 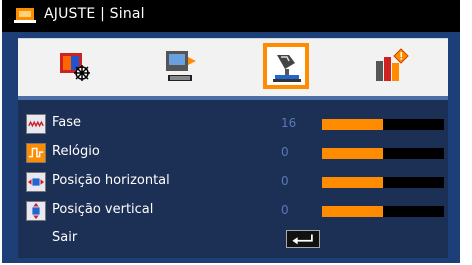 What do you see at coordinates (289, 123) in the screenshot?
I see `menu-item-value: 16` at bounding box center [289, 123].